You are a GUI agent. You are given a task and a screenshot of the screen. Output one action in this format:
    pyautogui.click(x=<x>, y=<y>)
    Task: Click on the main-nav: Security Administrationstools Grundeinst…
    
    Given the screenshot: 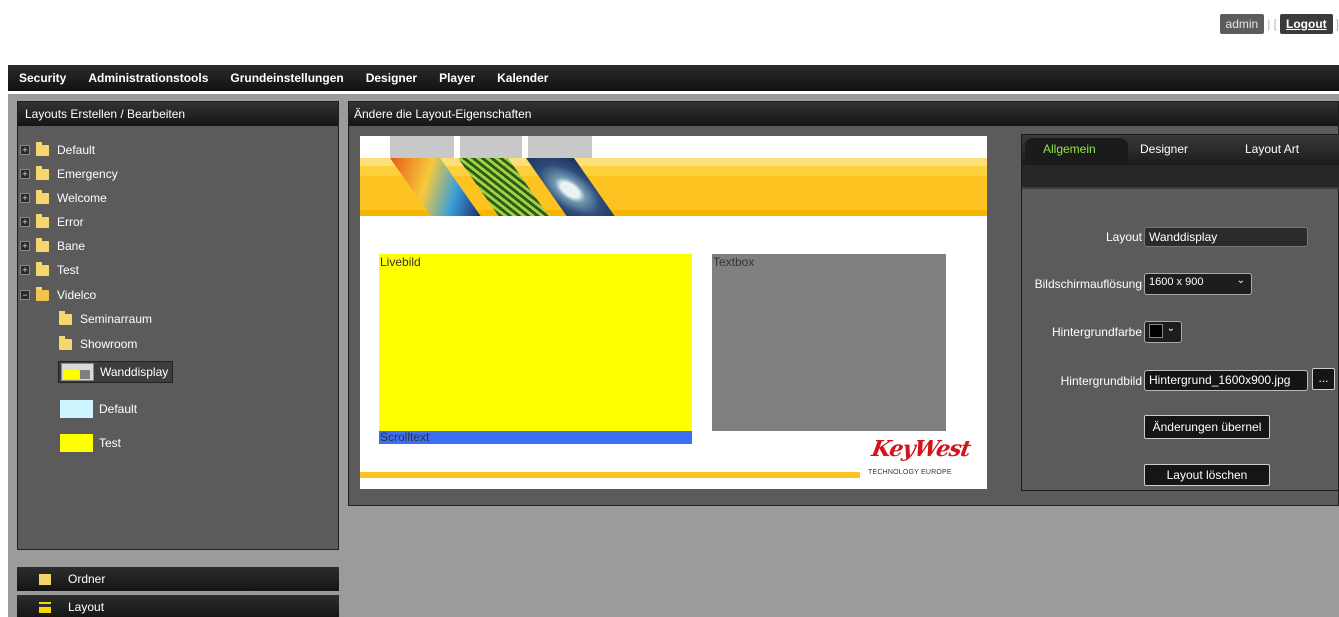 What is the action you would take?
    pyautogui.click(x=673, y=78)
    